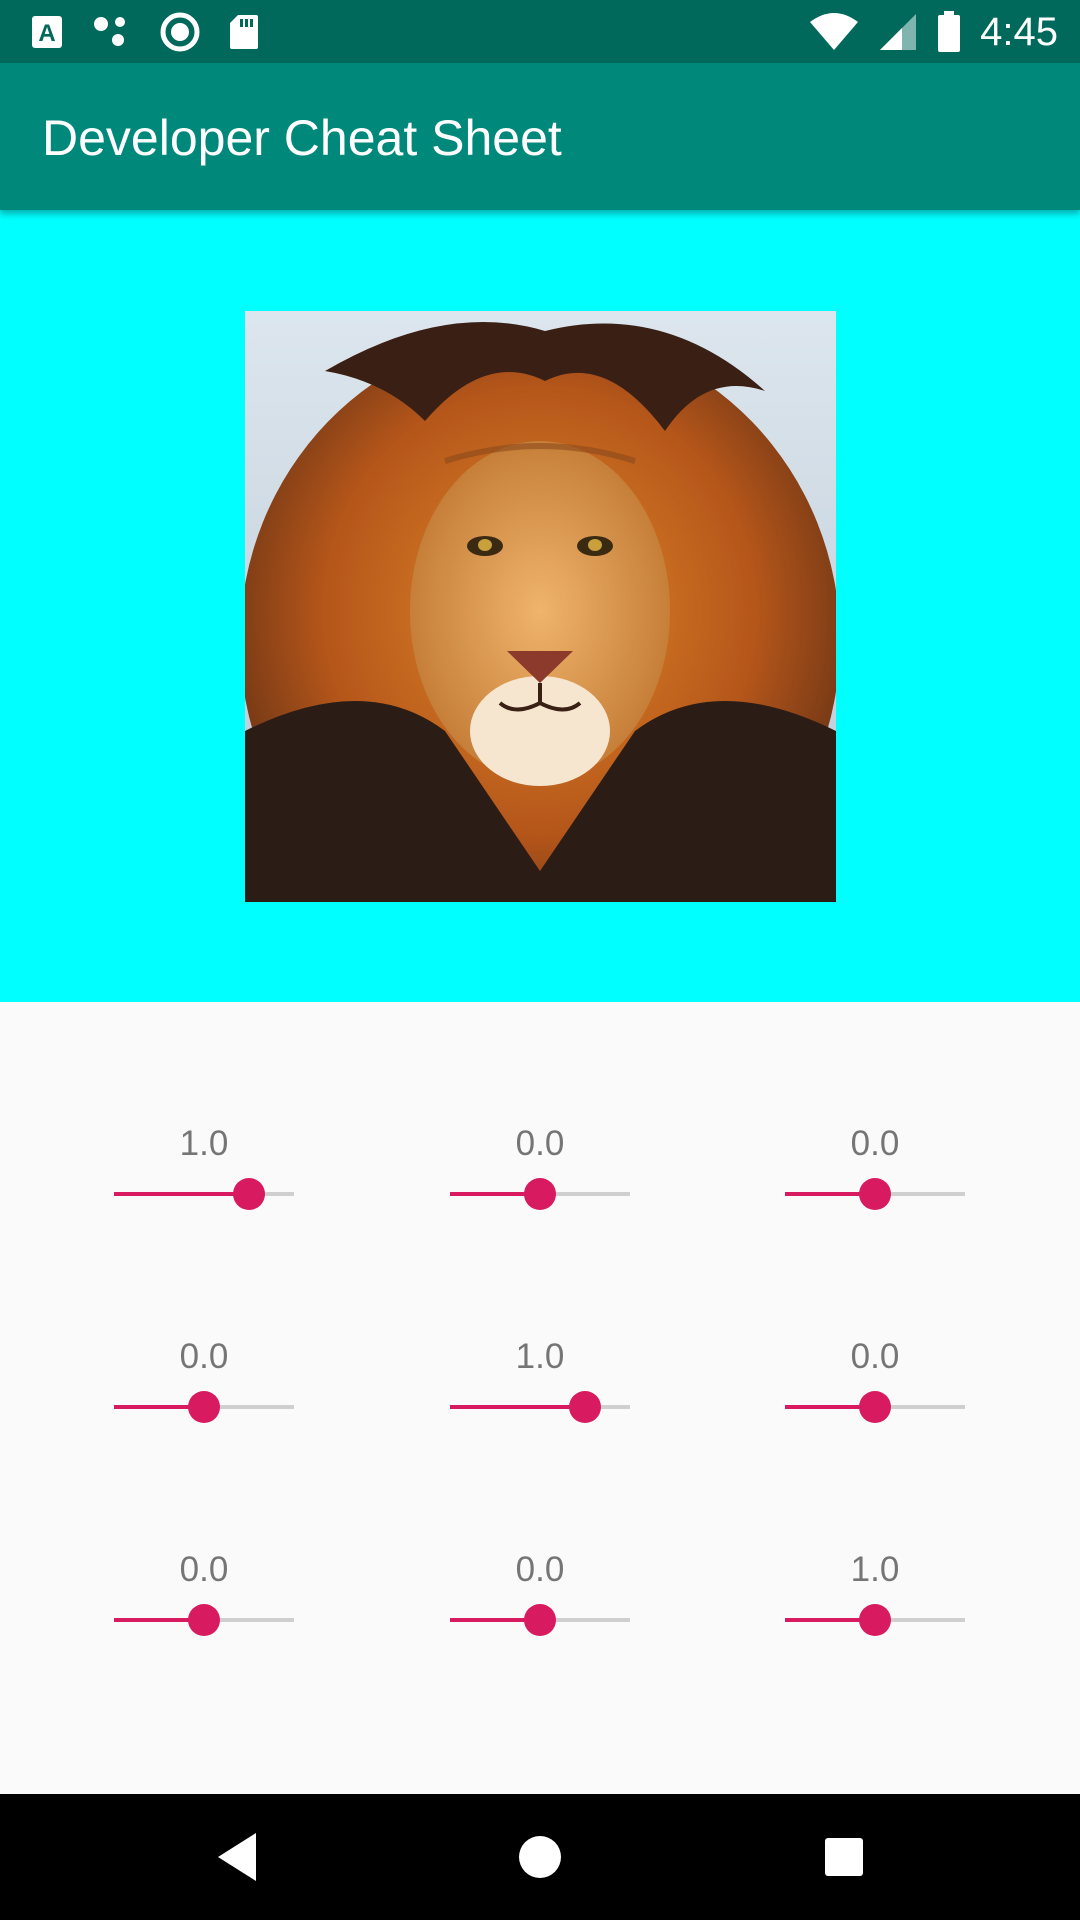 Image resolution: width=1080 pixels, height=1920 pixels. I want to click on navigation-bar, so click(540, 1857).